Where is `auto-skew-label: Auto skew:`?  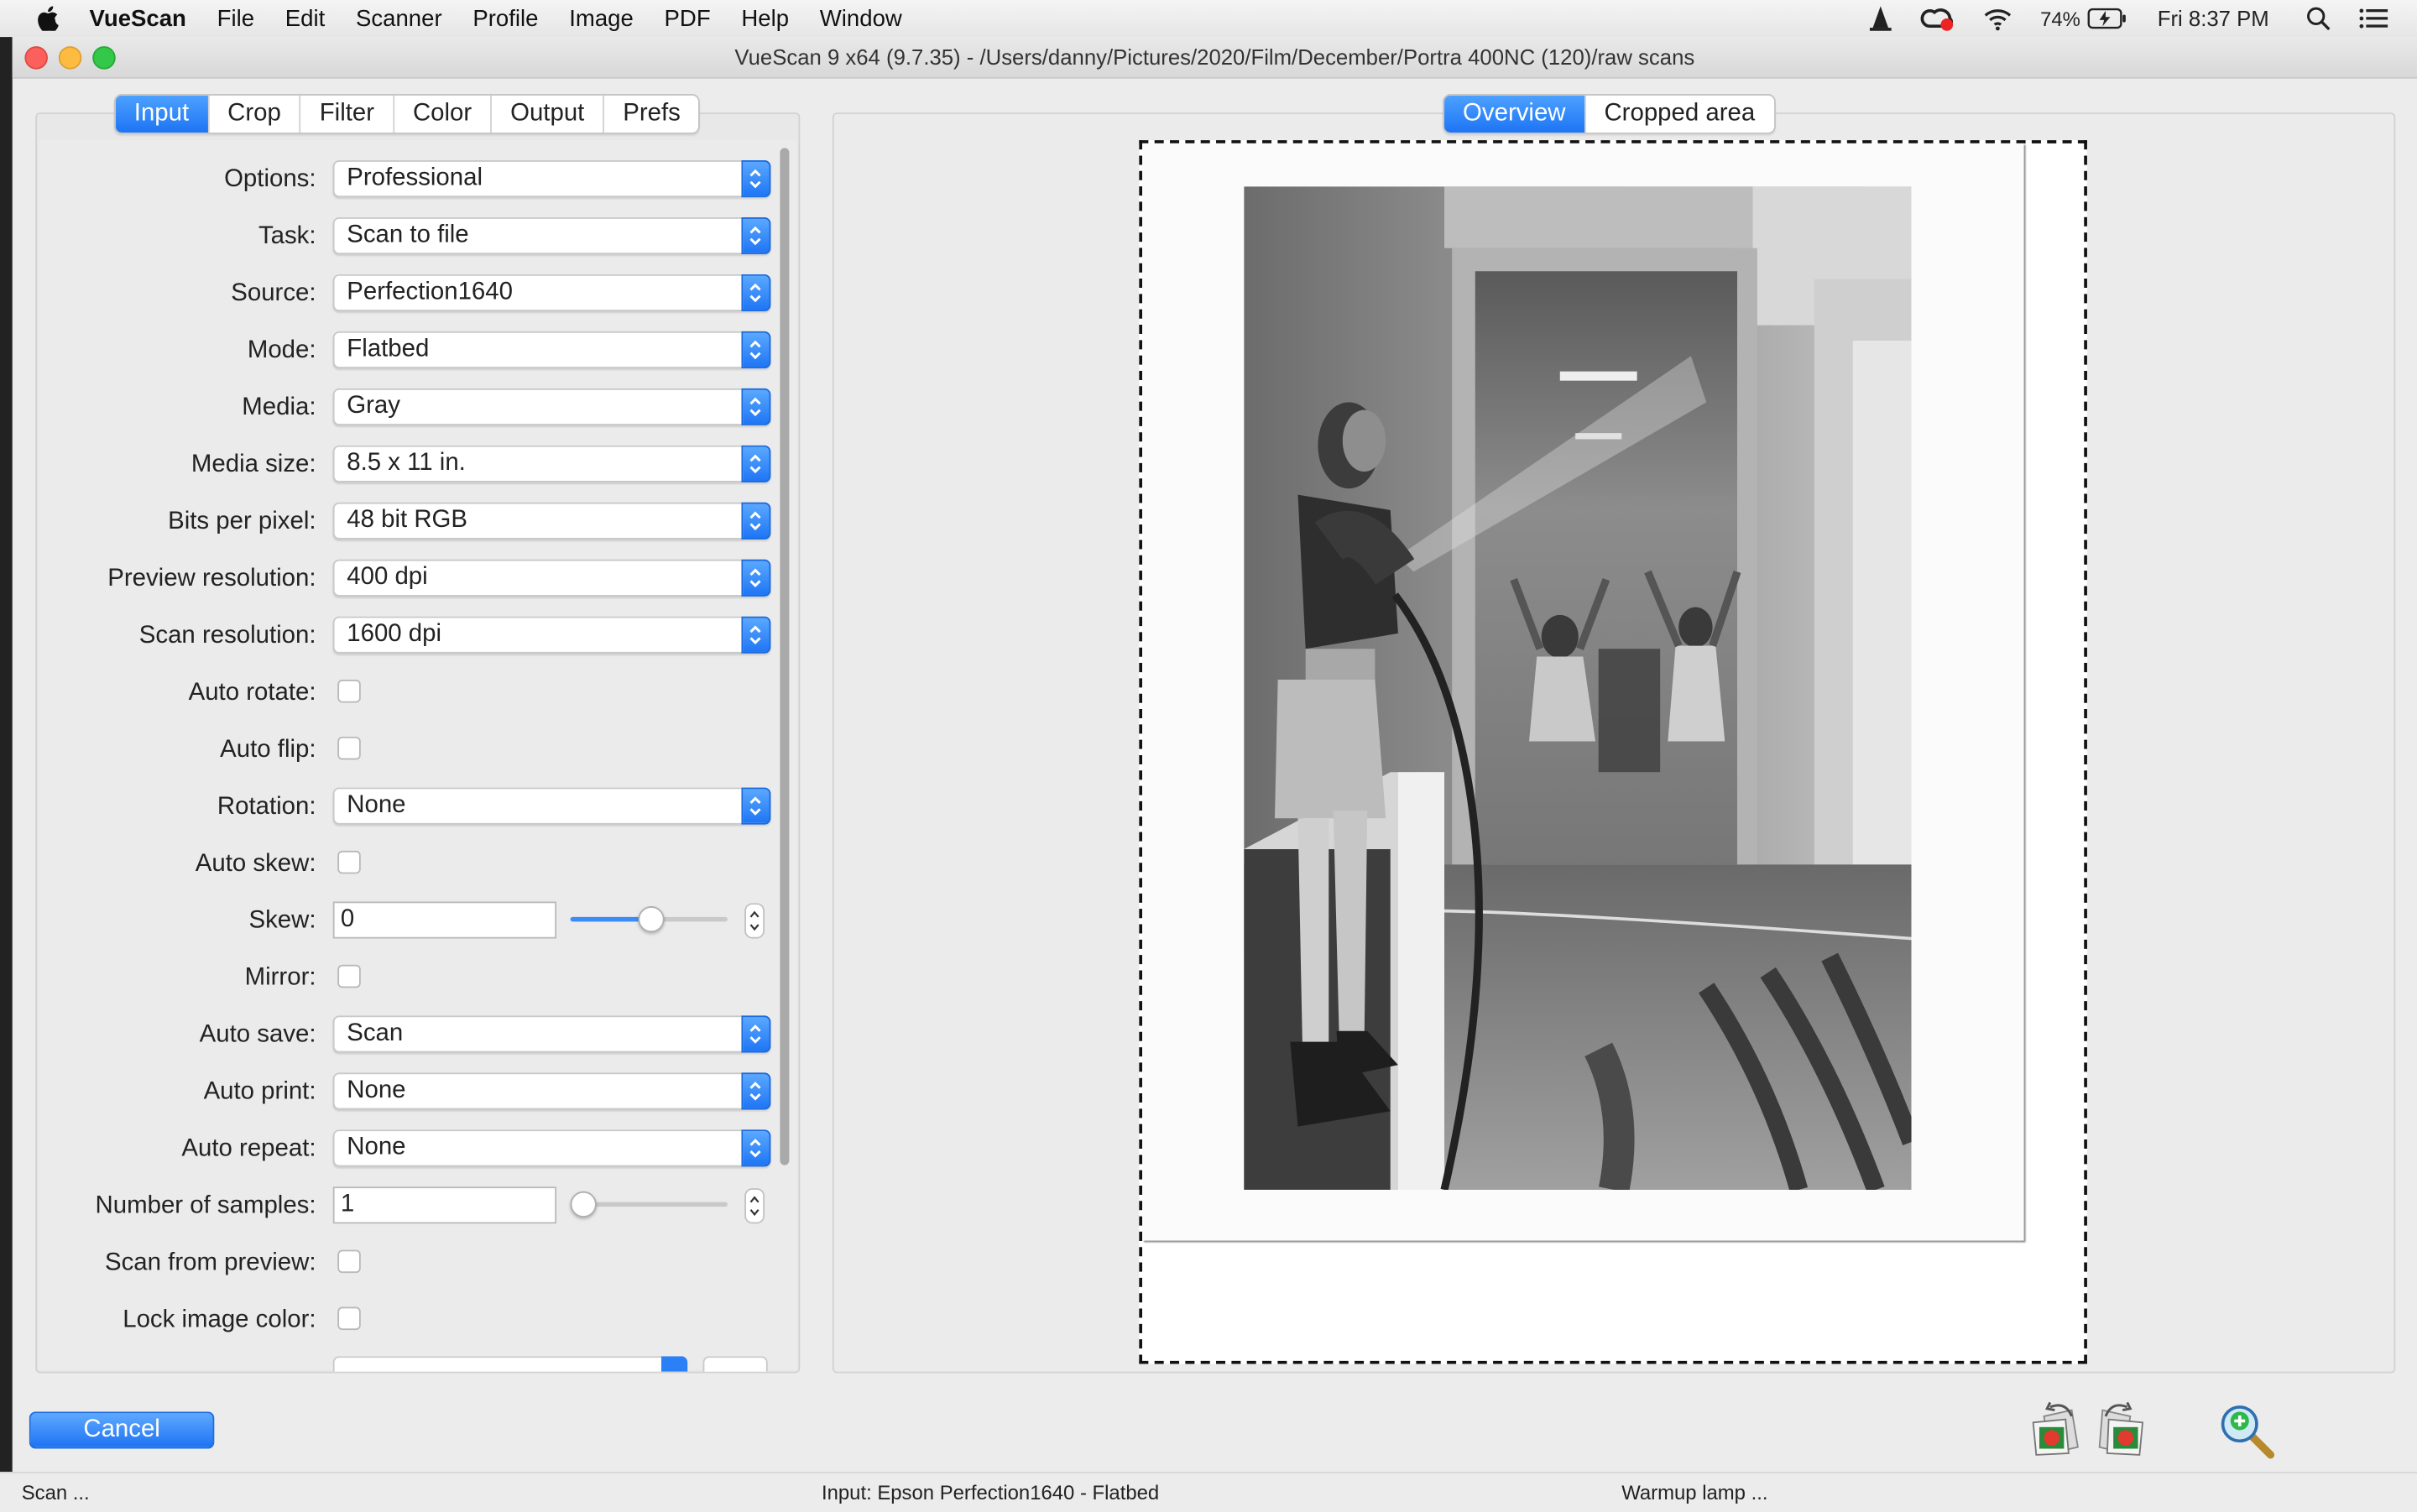 auto-skew-label: Auto skew: is located at coordinates (255, 864).